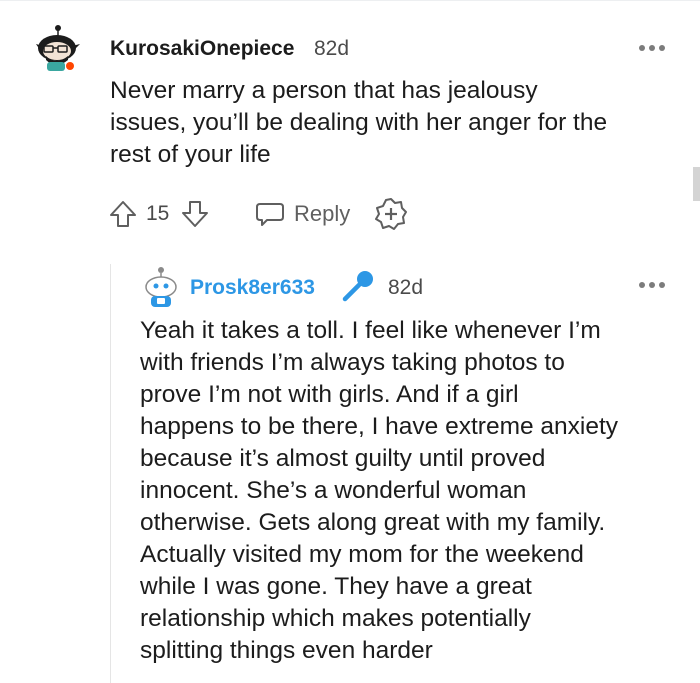 Image resolution: width=700 pixels, height=683 pixels. I want to click on comment-line: because it’s almost guilty until proved, so click(343, 458).